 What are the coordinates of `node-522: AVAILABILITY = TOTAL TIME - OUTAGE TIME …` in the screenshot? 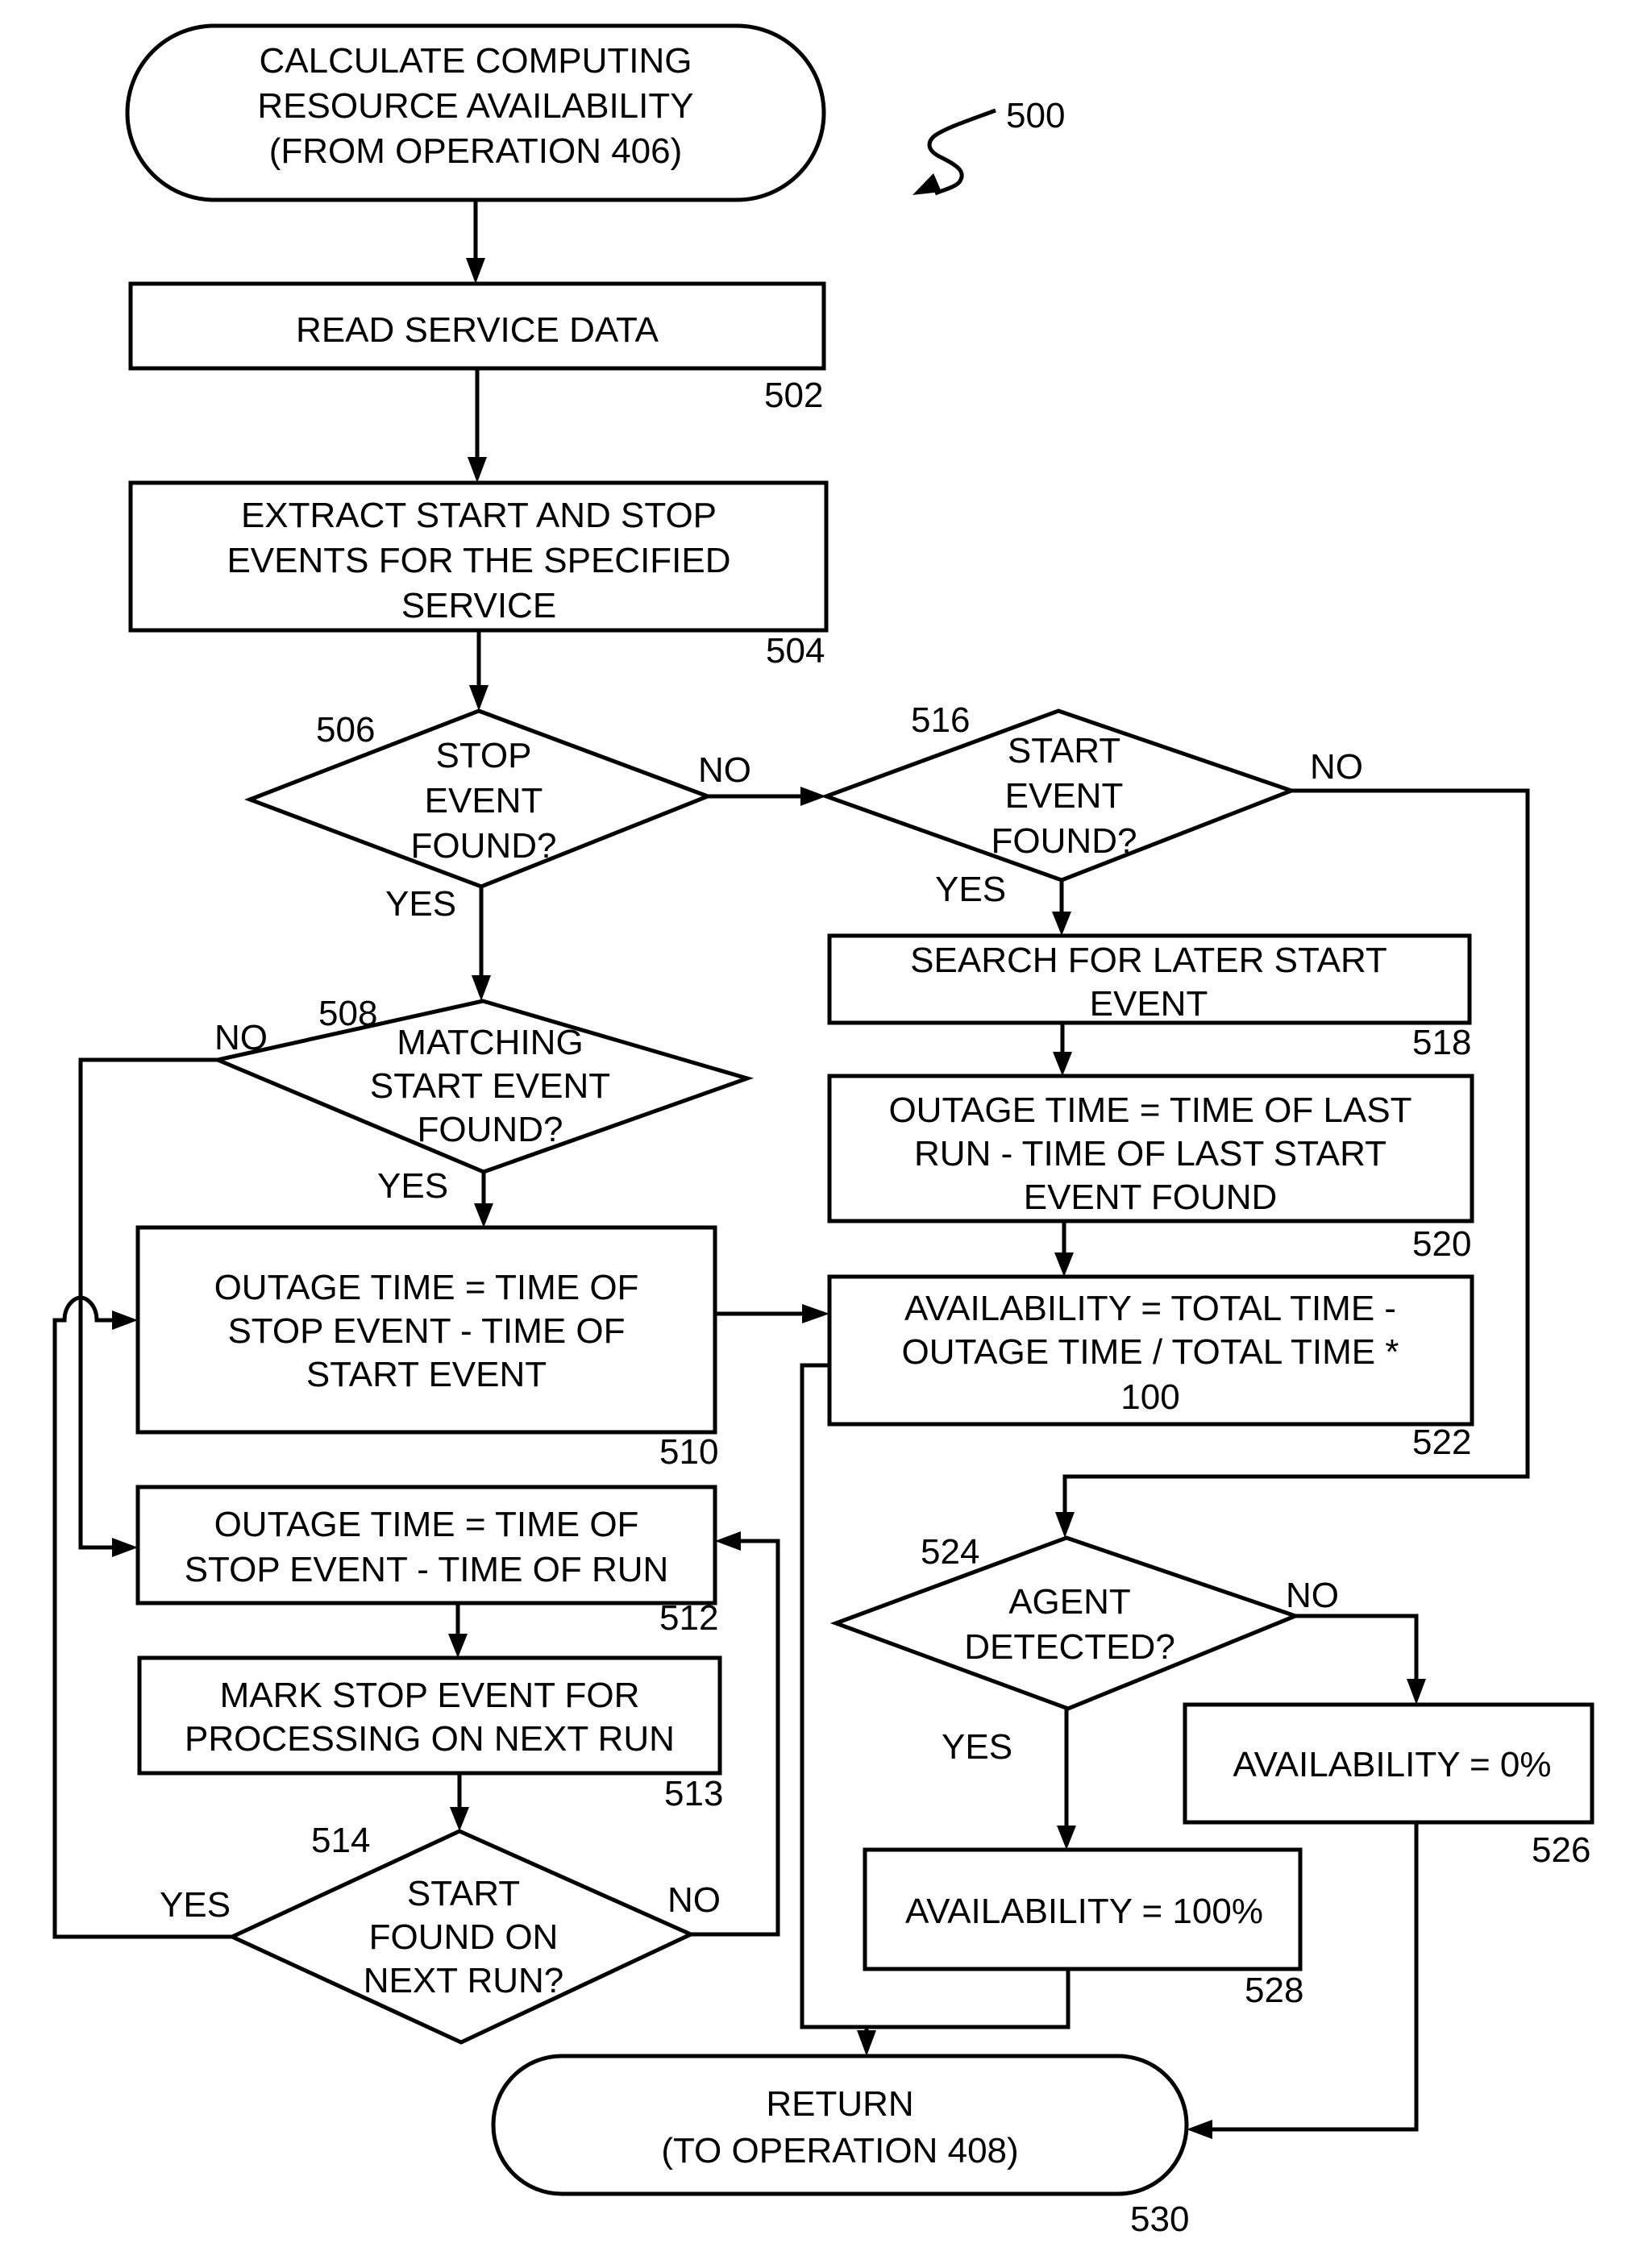 It's located at (1150, 1368).